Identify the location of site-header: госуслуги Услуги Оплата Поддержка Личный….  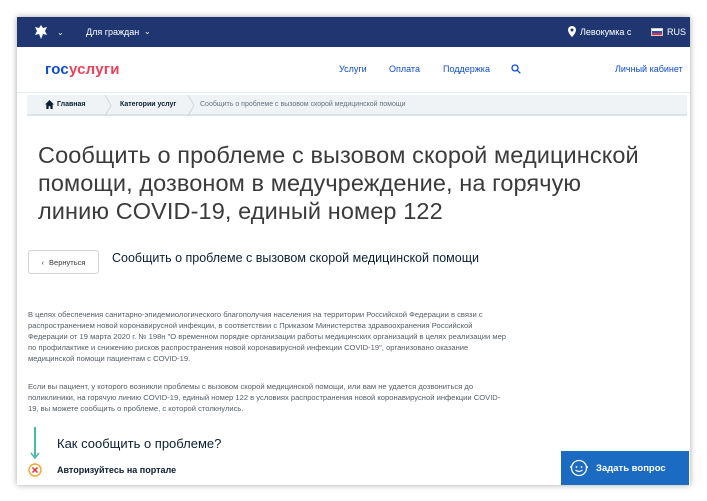
(353, 70).